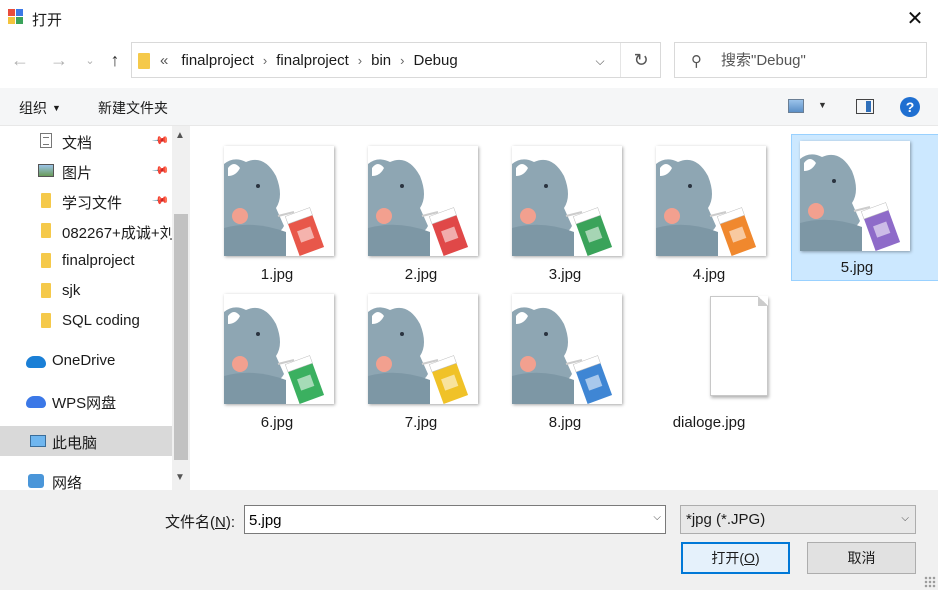  What do you see at coordinates (84, 403) in the screenshot?
I see `sidebar-item-label: WPS网盘` at bounding box center [84, 403].